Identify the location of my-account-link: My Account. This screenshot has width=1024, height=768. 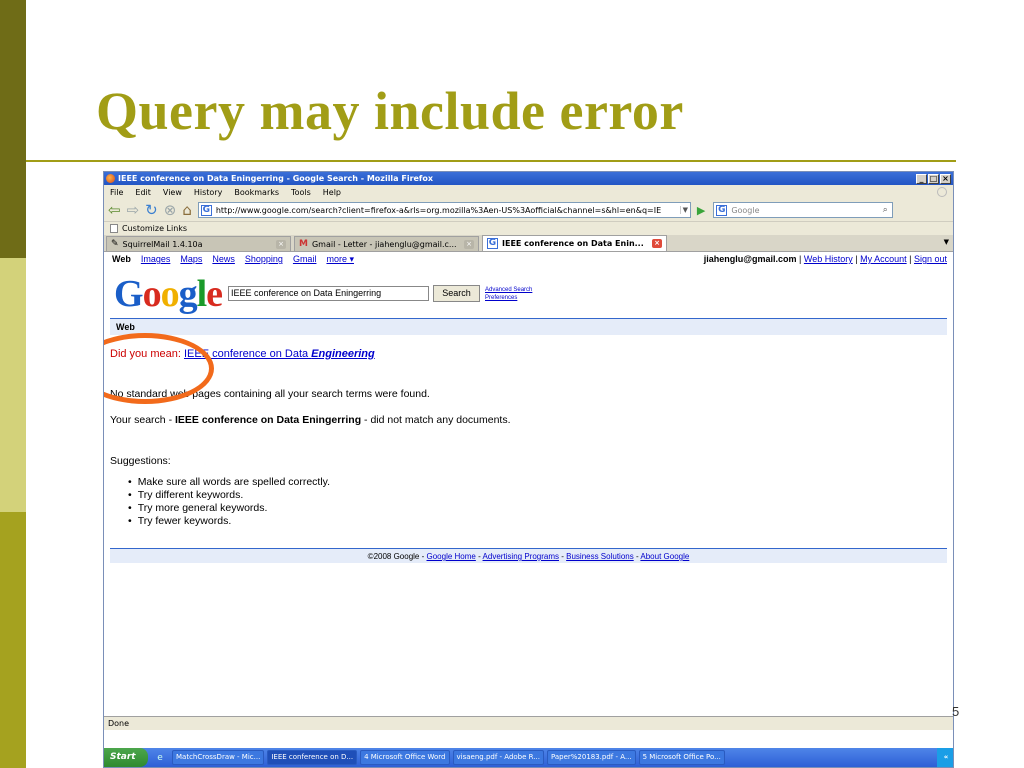
(883, 259).